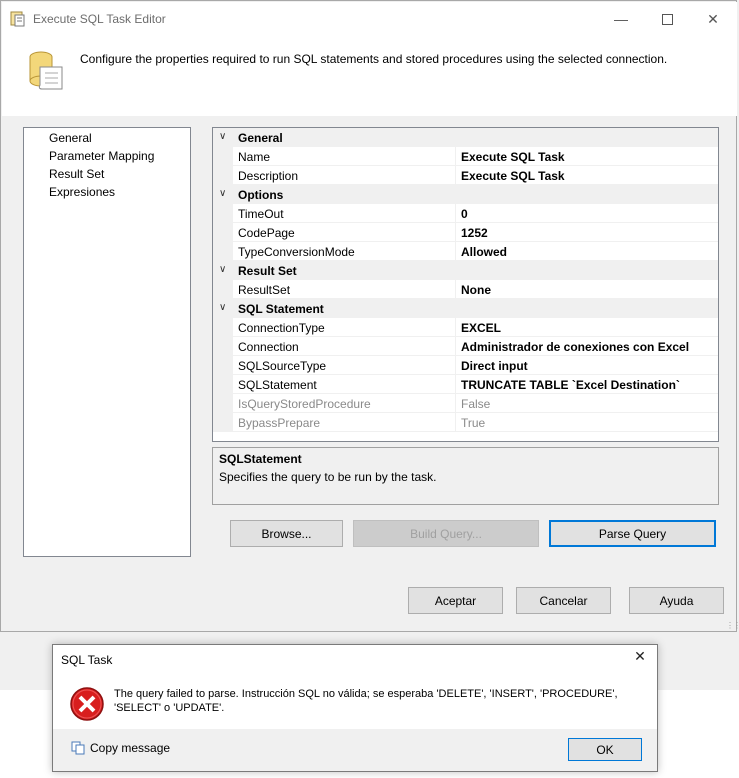  What do you see at coordinates (732, 625) in the screenshot?
I see `resize-grip-icon: ⋮⋮` at bounding box center [732, 625].